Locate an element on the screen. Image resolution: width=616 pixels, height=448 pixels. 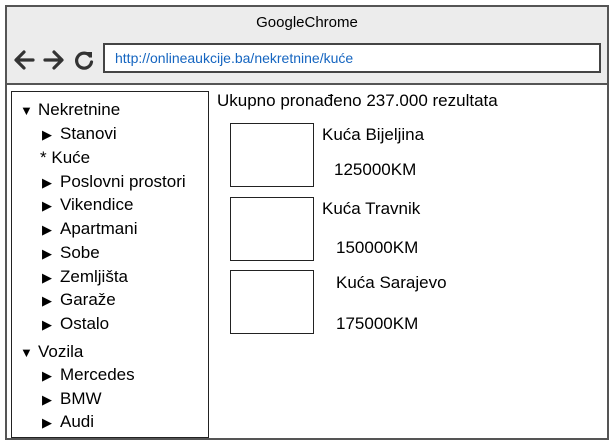
result-price: 175000KM is located at coordinates (377, 323).